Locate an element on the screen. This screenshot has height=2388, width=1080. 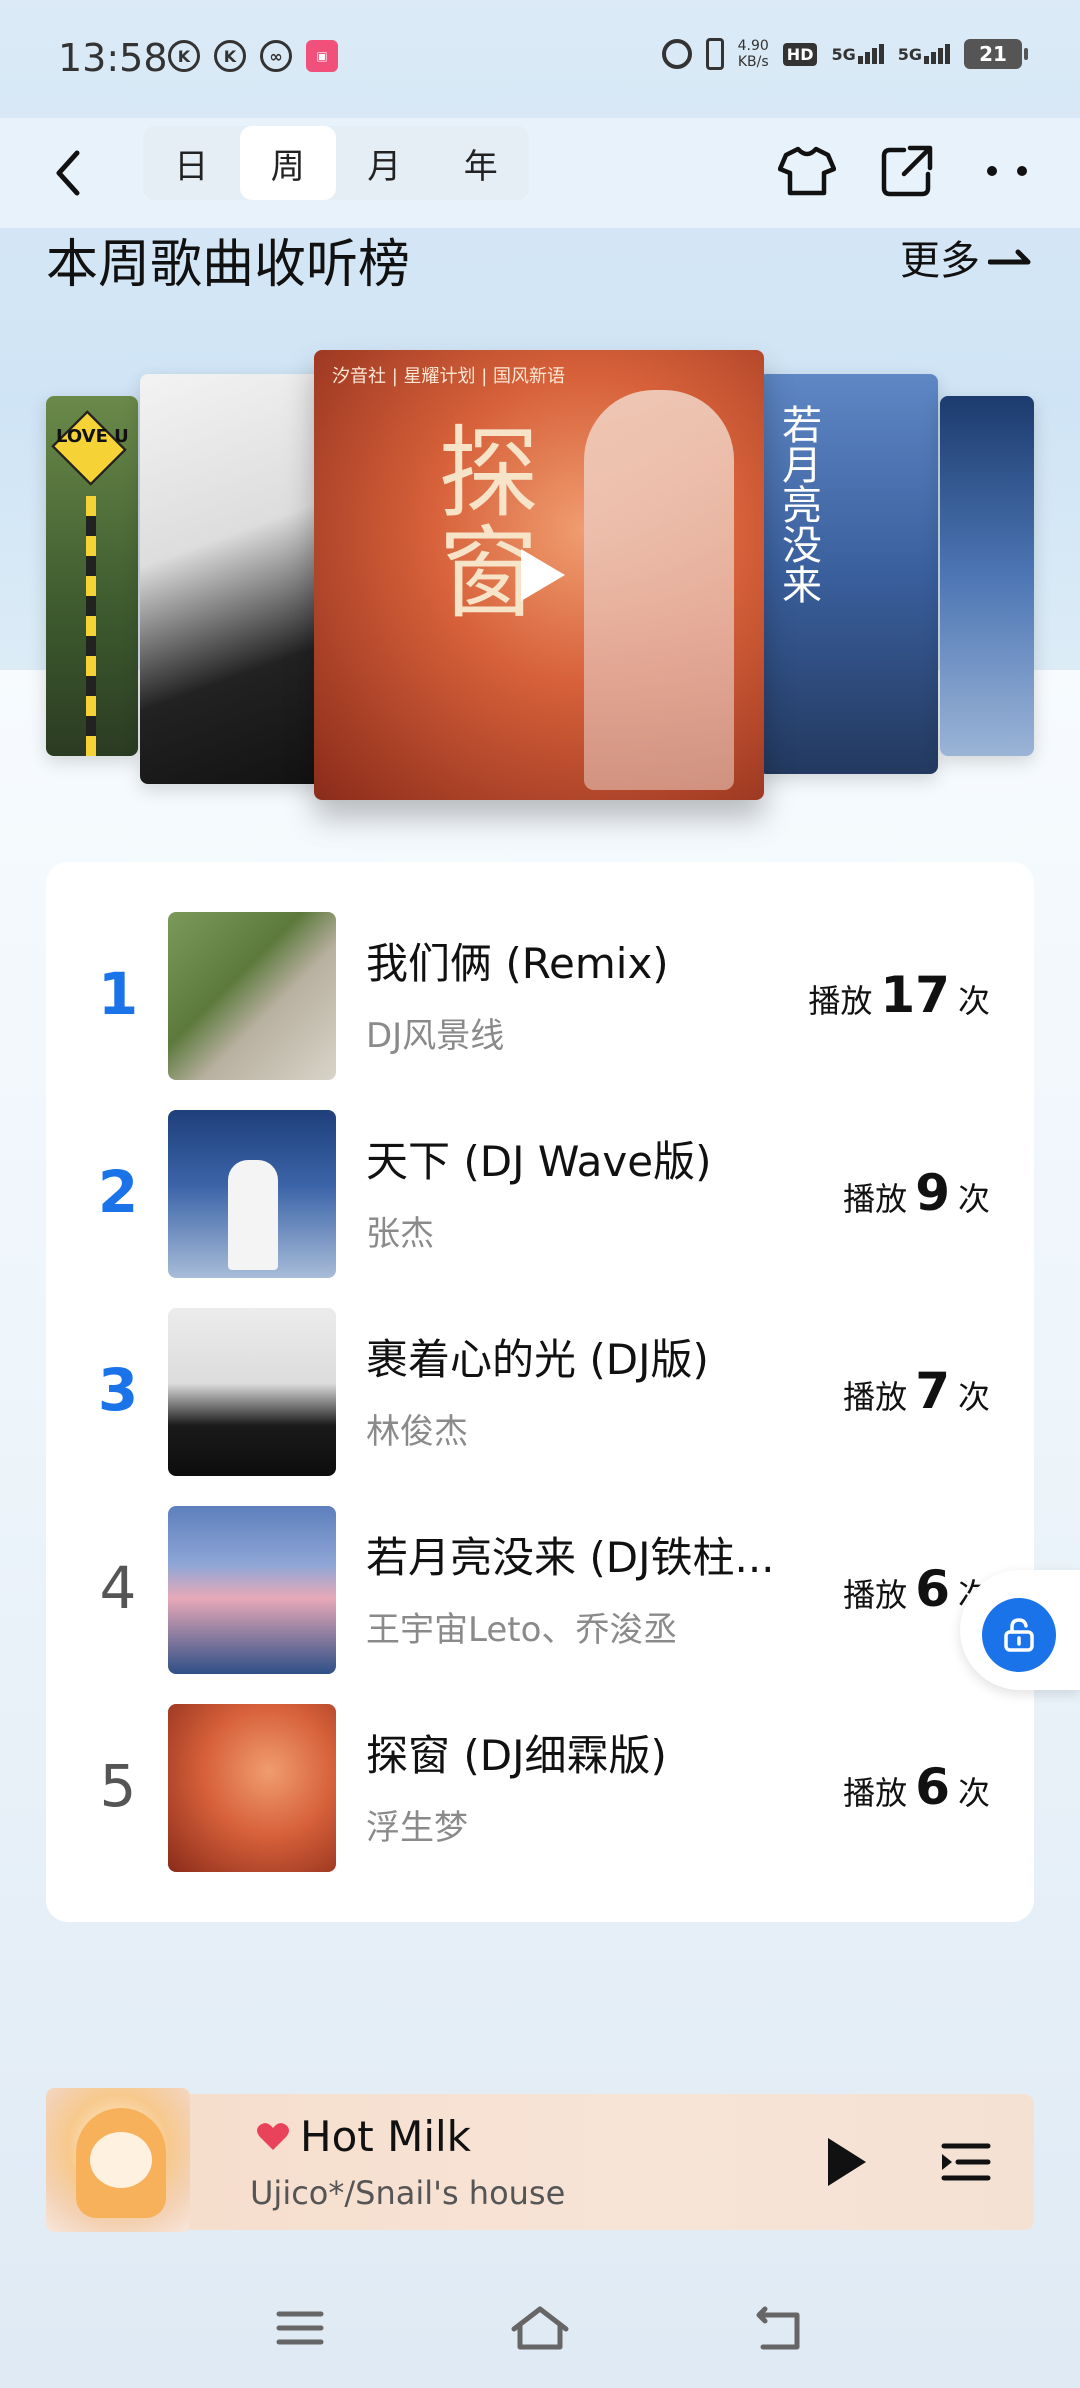
love-sign-shape is located at coordinates (89, 448).